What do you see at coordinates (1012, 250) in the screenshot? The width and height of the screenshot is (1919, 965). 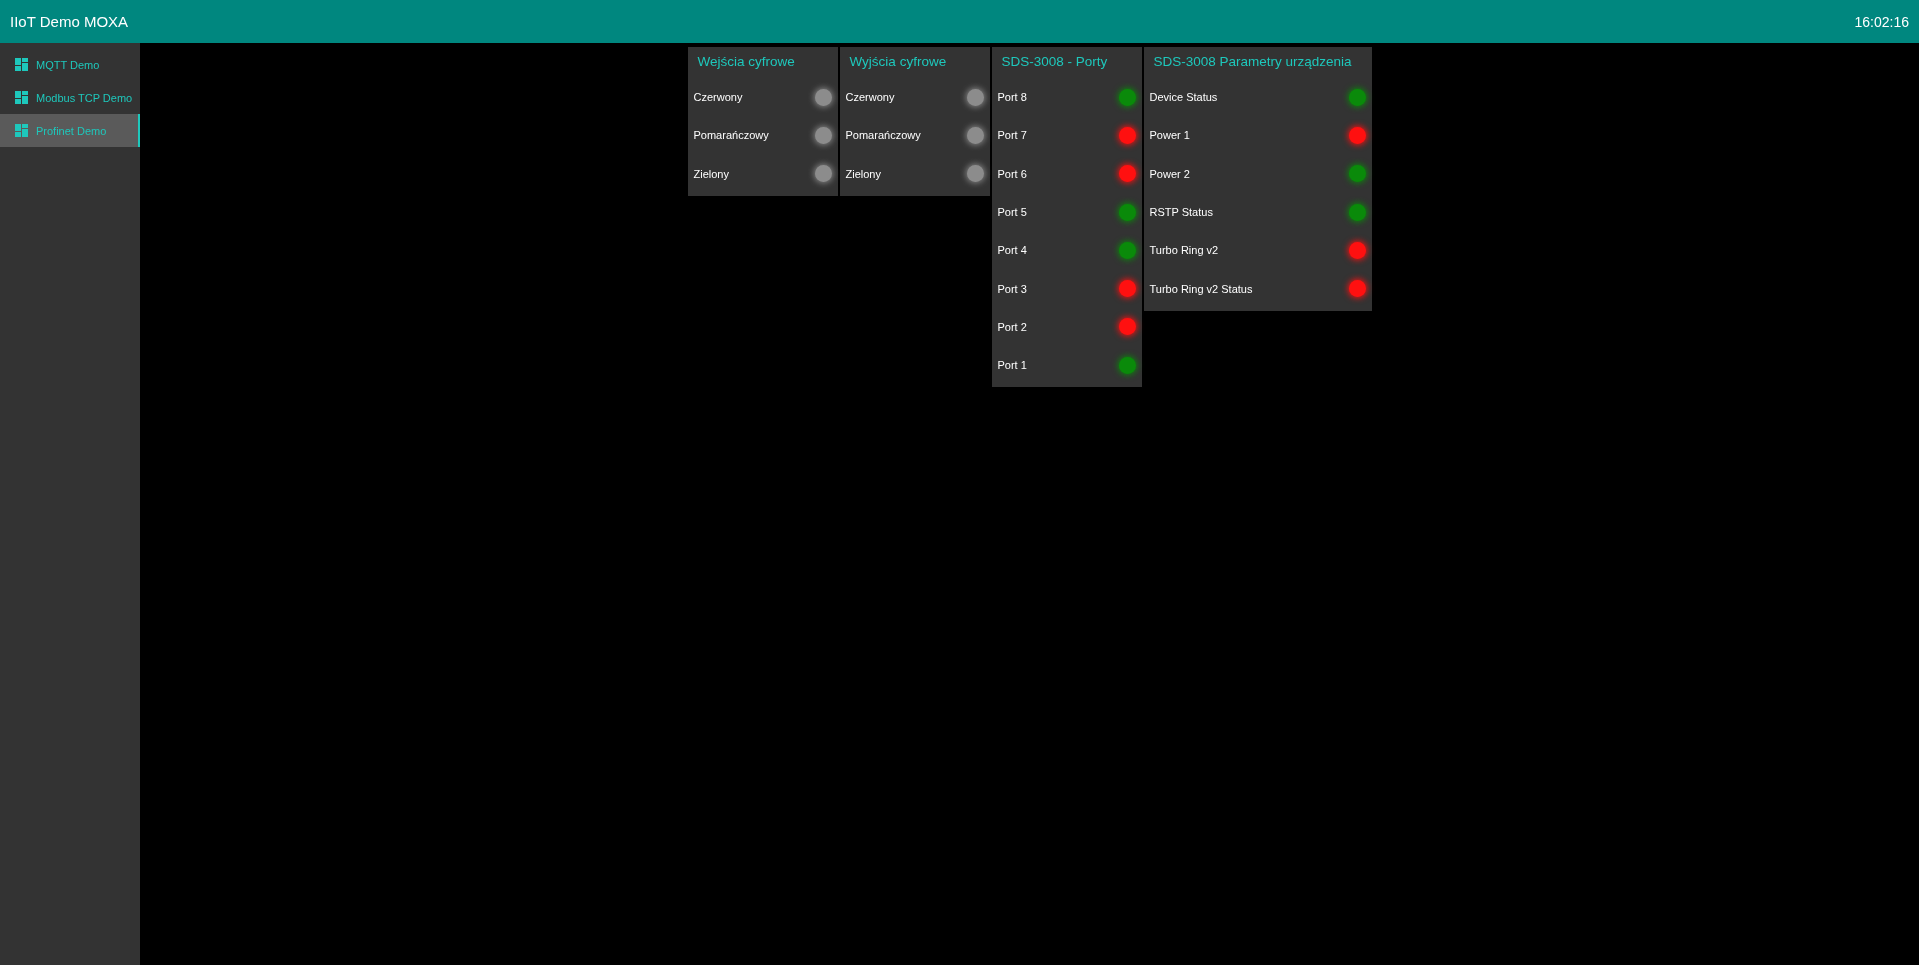 I see `status-label: Port 4` at bounding box center [1012, 250].